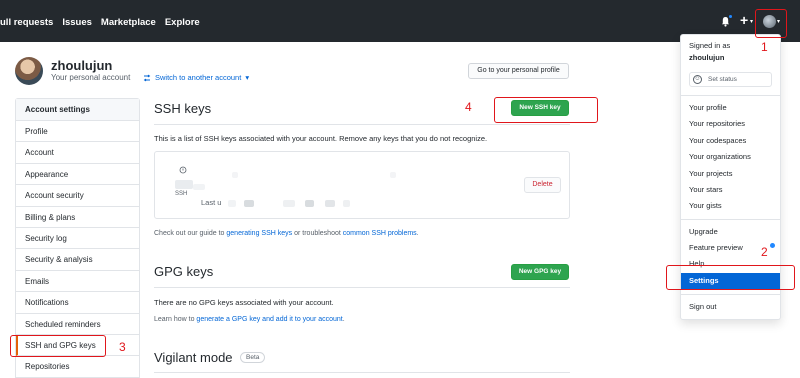  Describe the element at coordinates (77, 367) in the screenshot. I see `sidebar-item-repositories: Repositories` at that location.